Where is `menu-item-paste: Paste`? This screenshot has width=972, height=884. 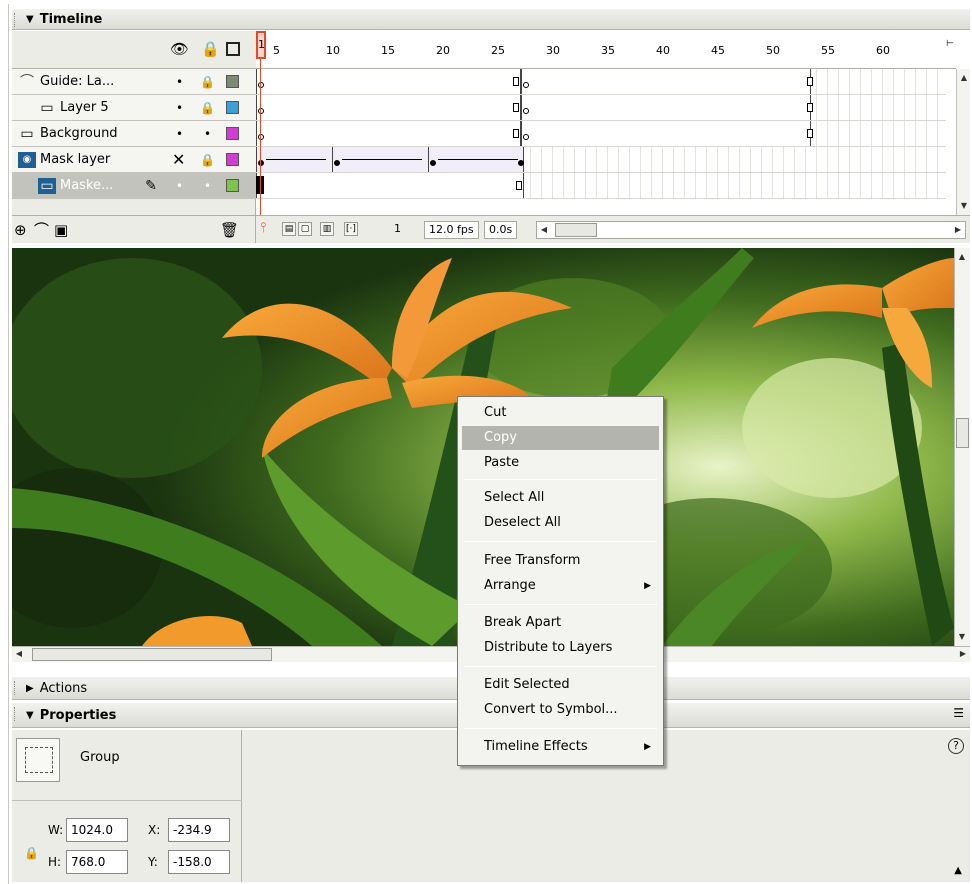
menu-item-paste: Paste is located at coordinates (560, 463).